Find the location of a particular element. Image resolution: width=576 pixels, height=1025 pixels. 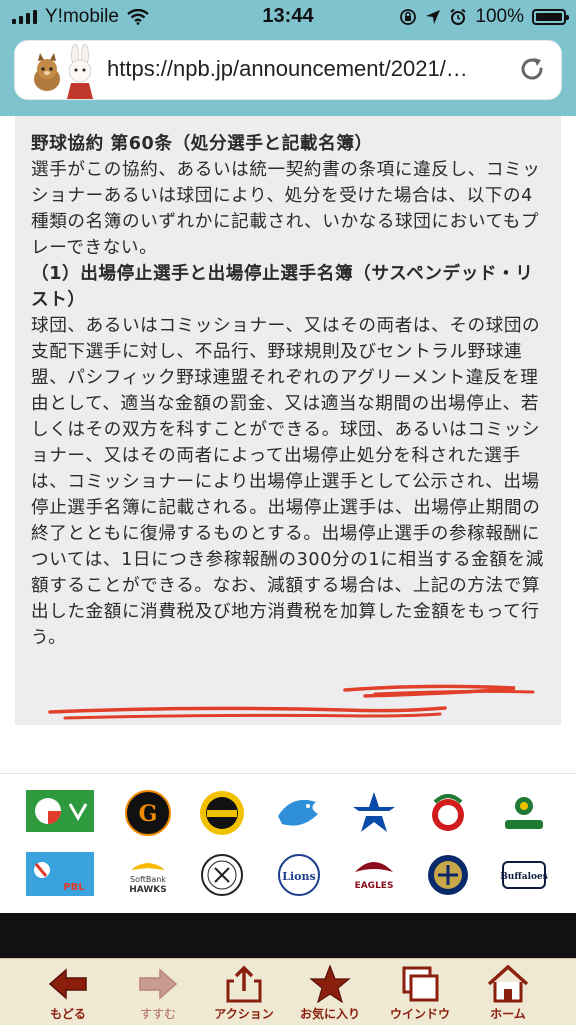

forward-arrow-icon is located at coordinates (158, 984).